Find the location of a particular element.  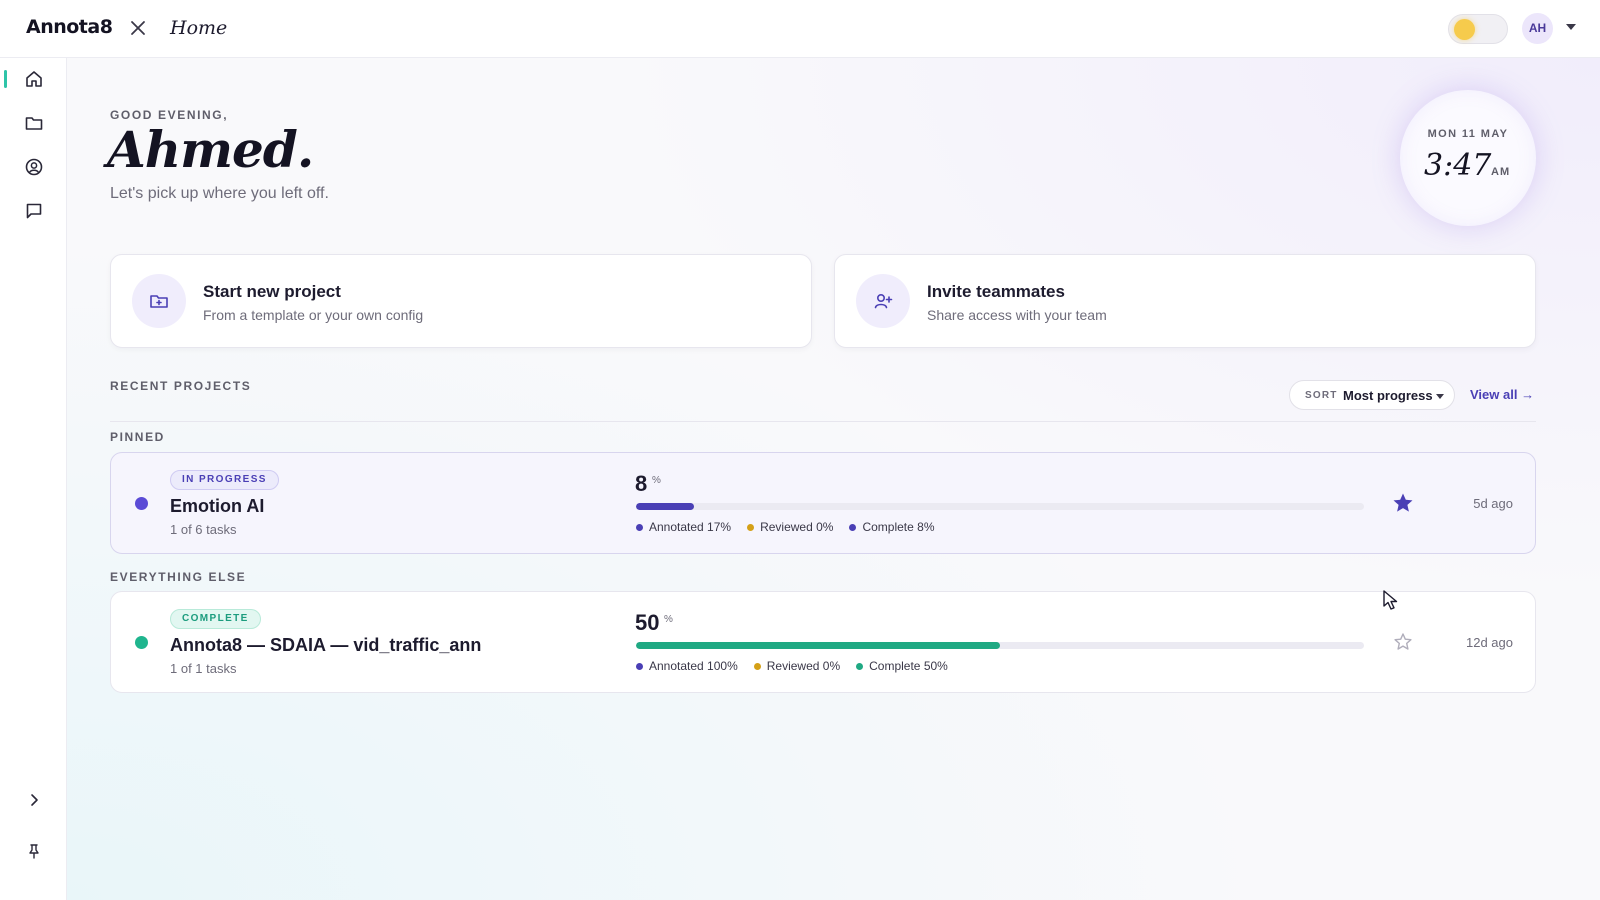

user-circle-icon is located at coordinates (34, 167).